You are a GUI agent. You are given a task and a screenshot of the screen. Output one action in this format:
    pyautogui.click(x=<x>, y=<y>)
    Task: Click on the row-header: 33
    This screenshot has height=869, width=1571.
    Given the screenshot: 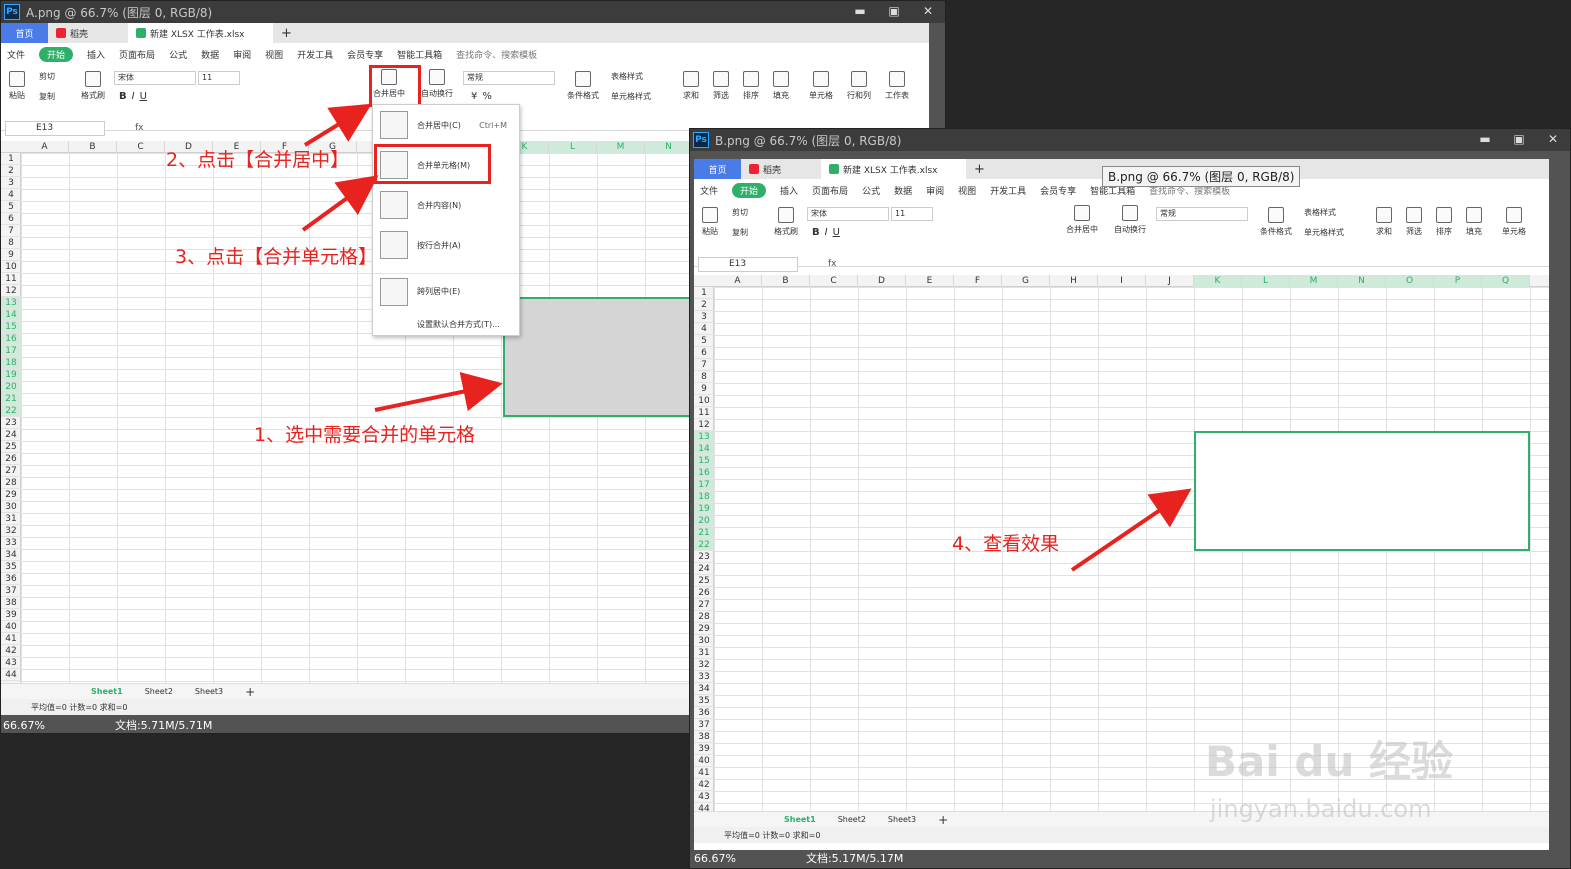 What is the action you would take?
    pyautogui.click(x=704, y=677)
    